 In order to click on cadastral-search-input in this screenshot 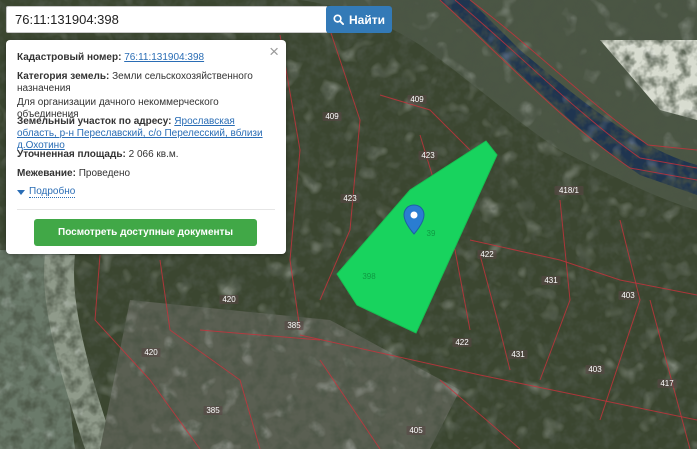, I will do `click(167, 19)`.